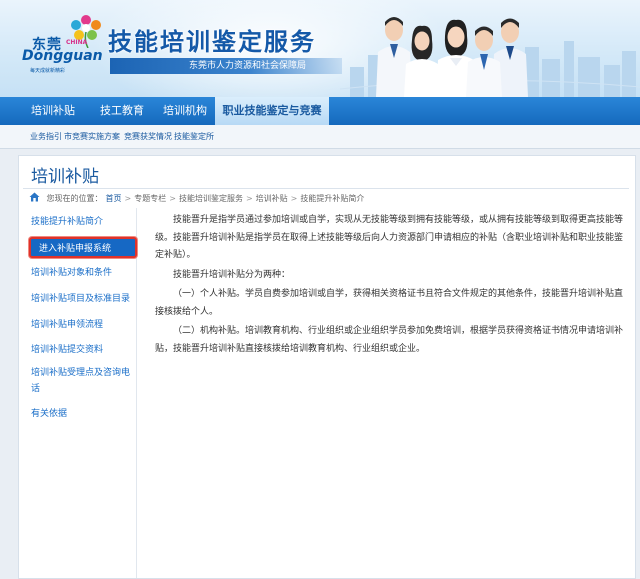 Image resolution: width=640 pixels, height=579 pixels. I want to click on home-icon, so click(34, 197).